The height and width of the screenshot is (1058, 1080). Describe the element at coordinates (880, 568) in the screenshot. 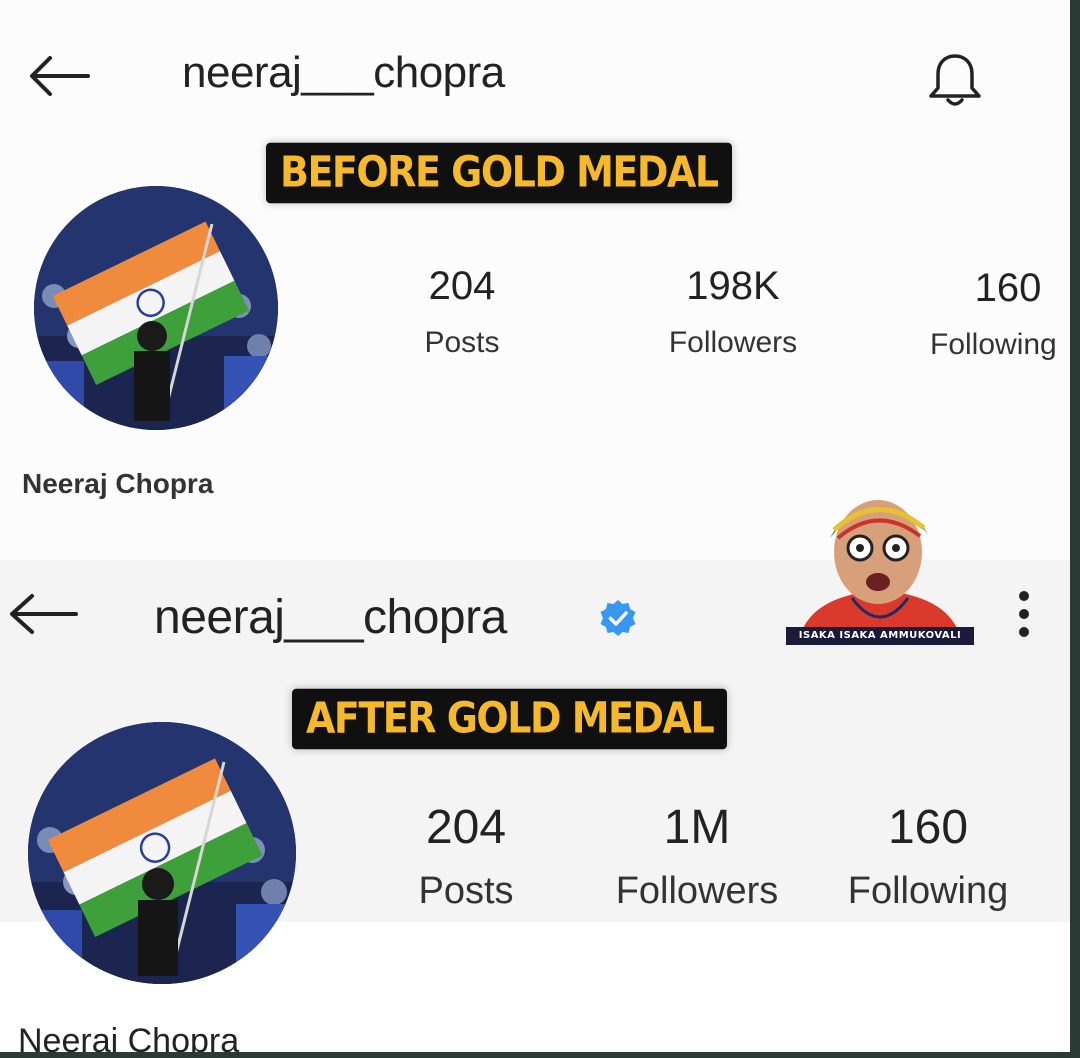

I see `reaction-sticker` at that location.